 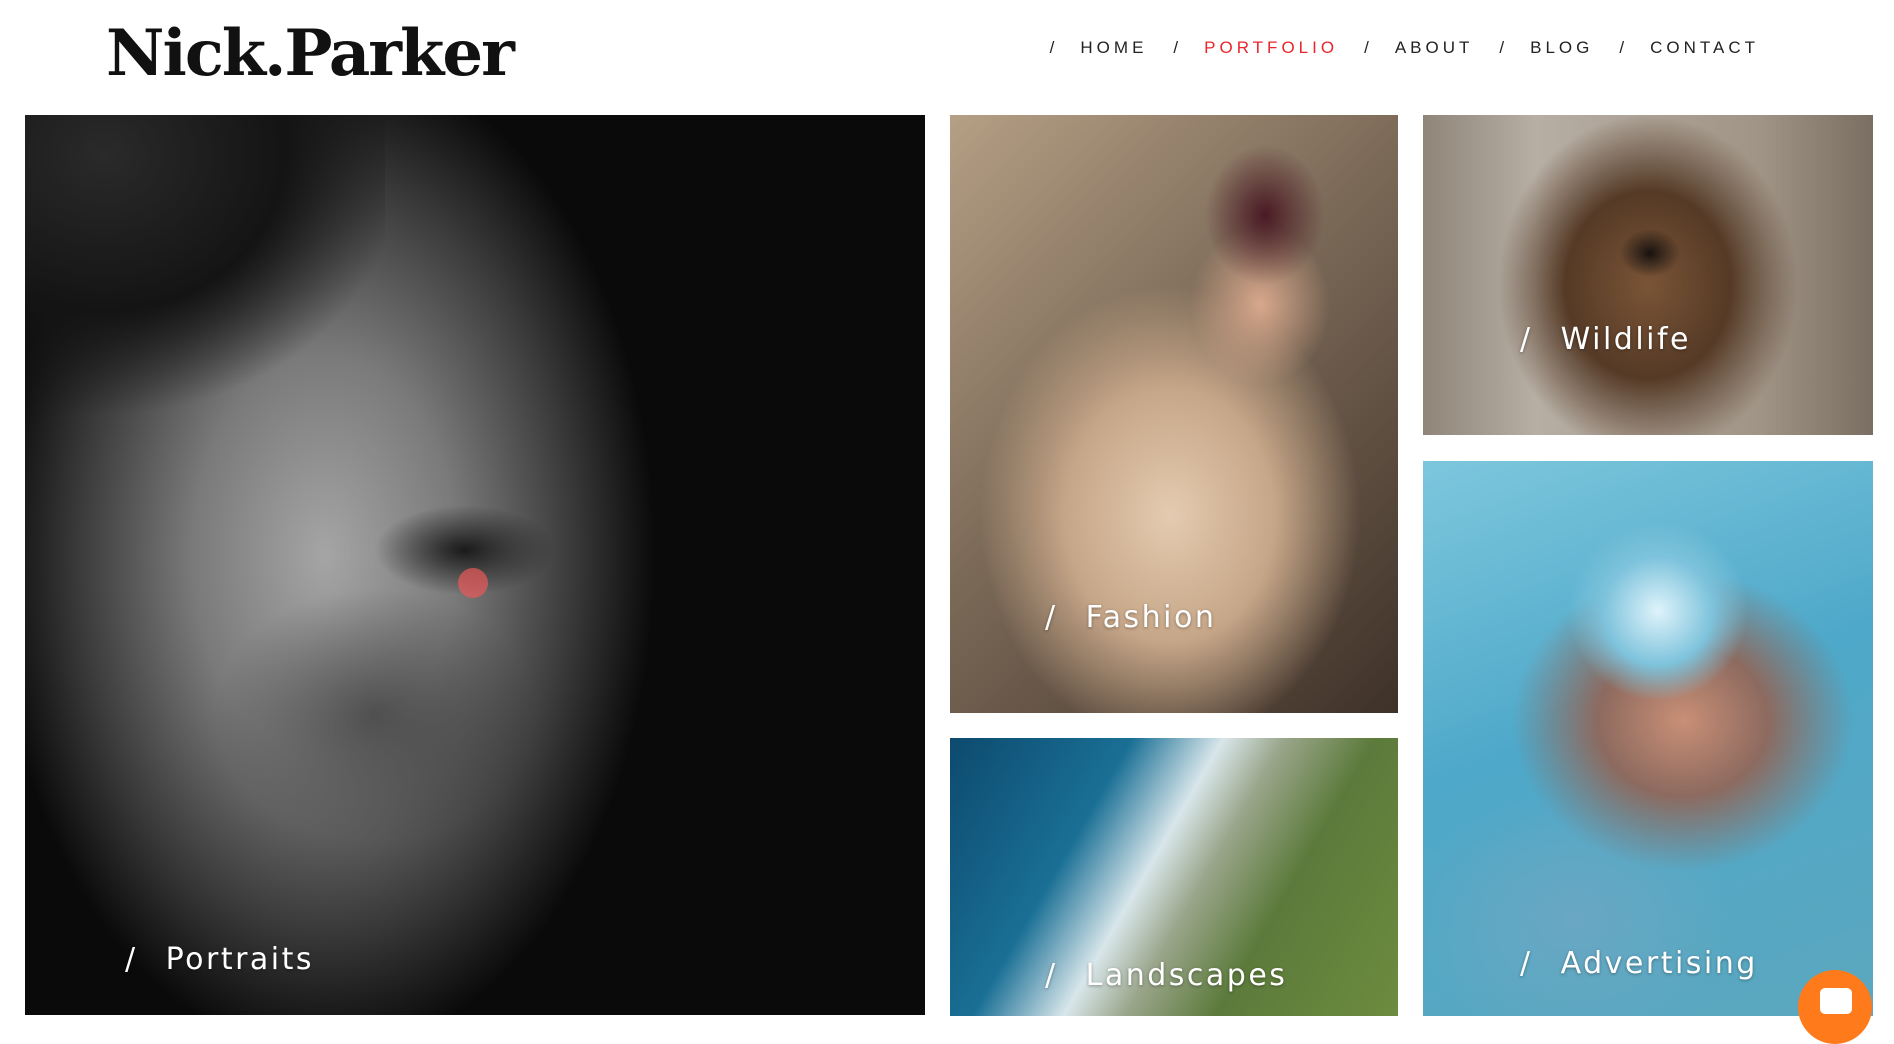 I want to click on advertising-image, so click(x=1648, y=738).